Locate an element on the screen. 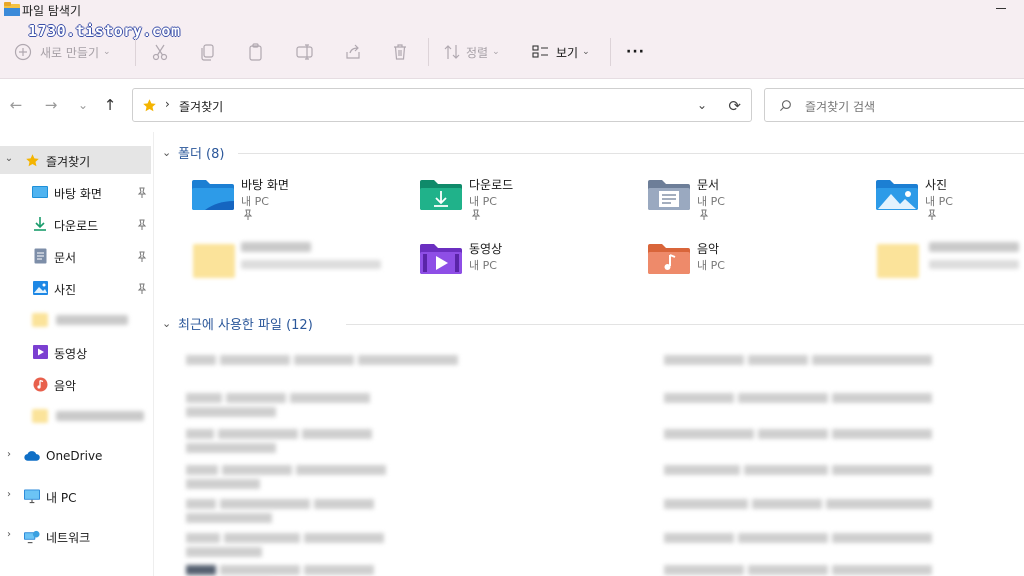  music-icon is located at coordinates (40, 384).